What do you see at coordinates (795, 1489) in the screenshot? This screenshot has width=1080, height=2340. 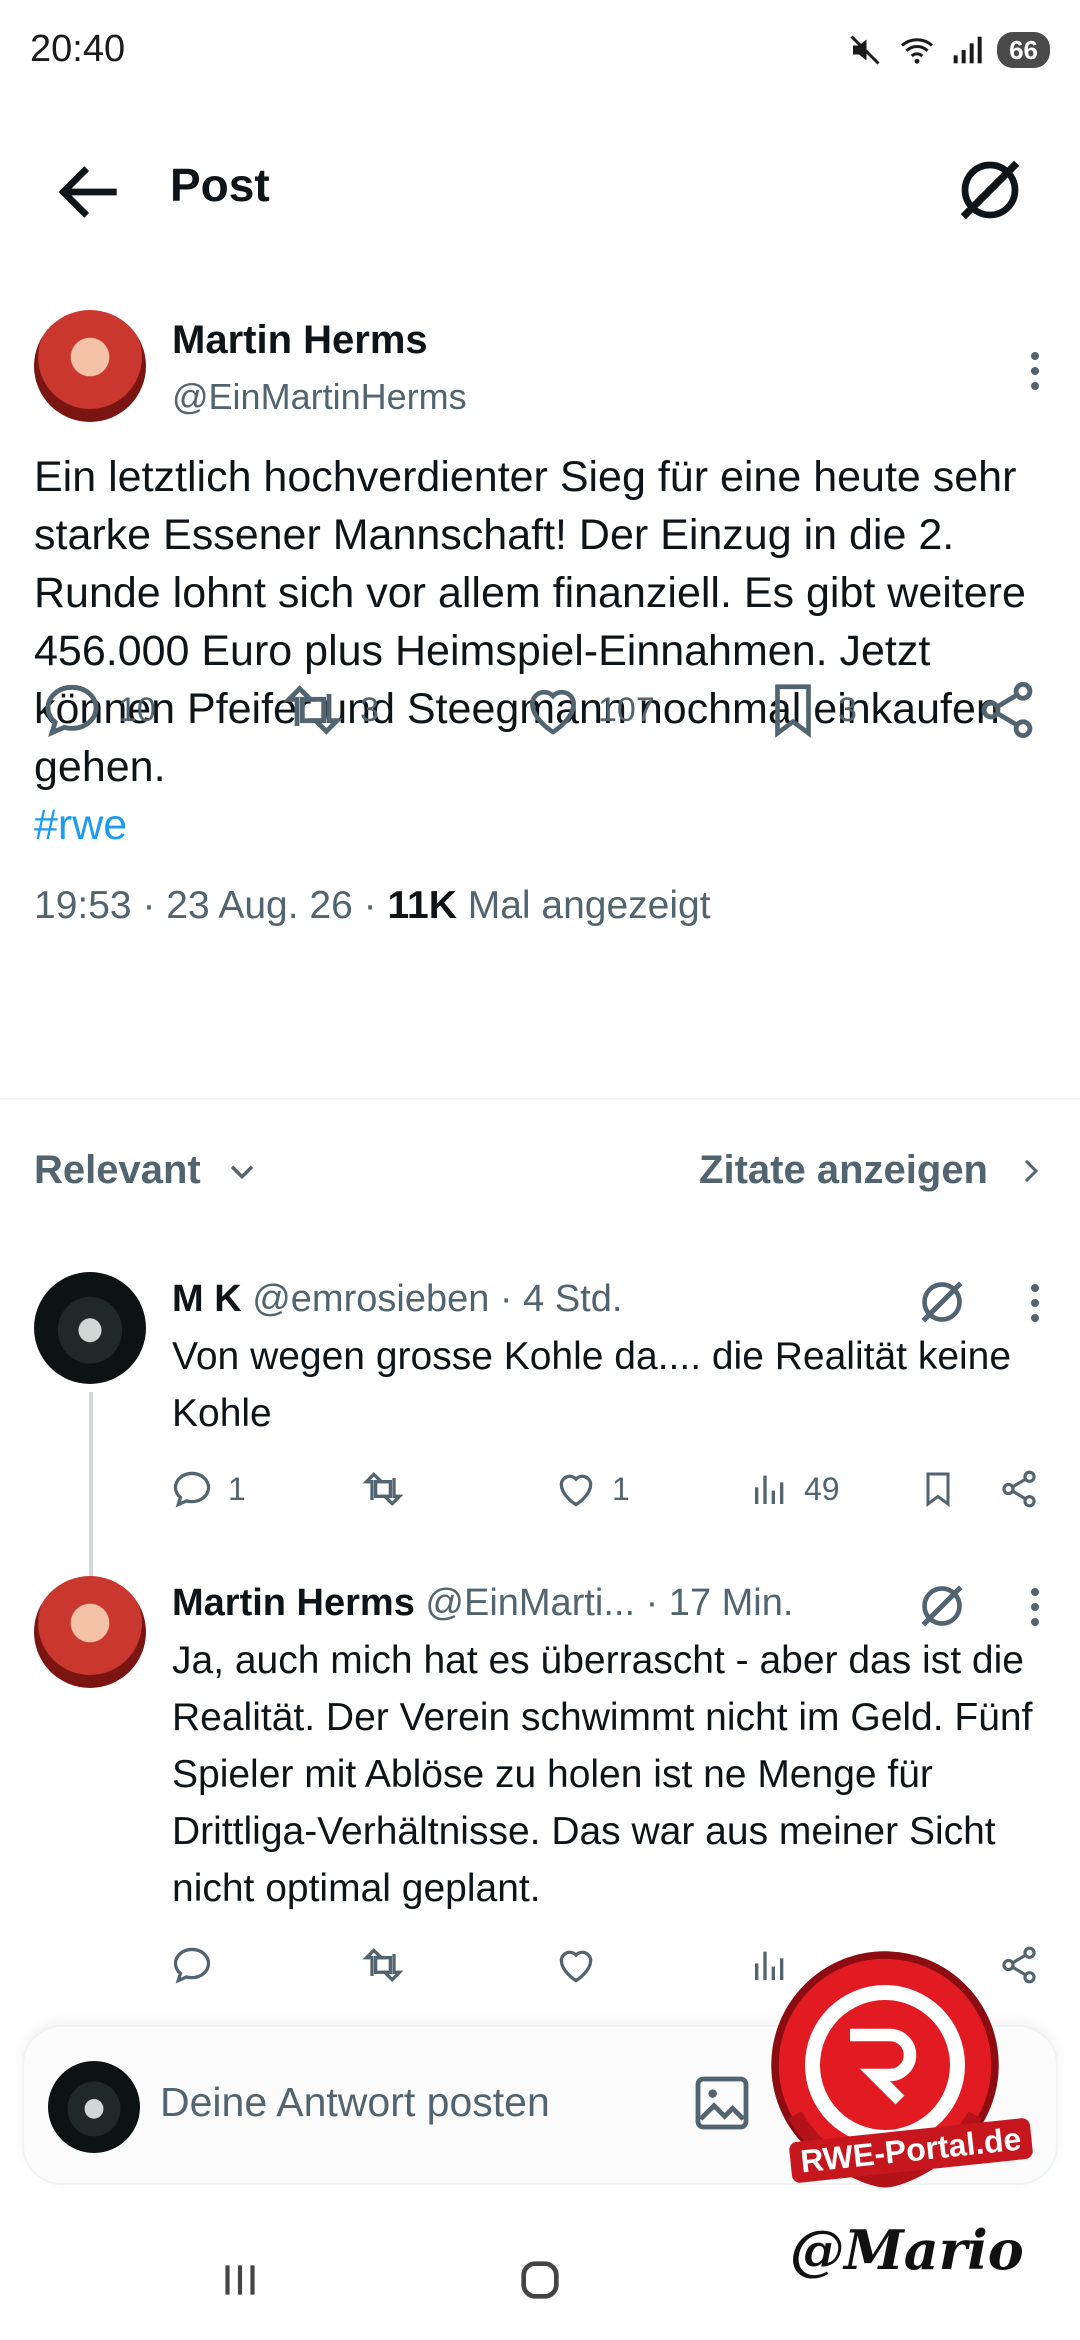 I see `views-button: 49` at bounding box center [795, 1489].